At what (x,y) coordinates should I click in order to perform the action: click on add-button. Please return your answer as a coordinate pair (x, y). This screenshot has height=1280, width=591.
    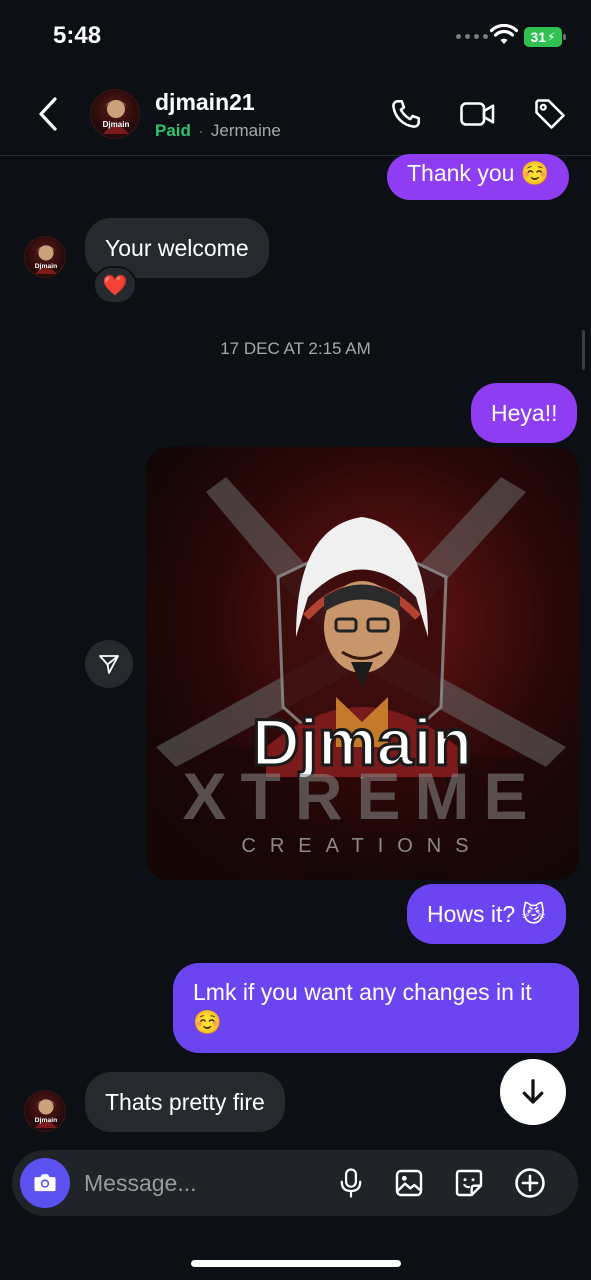
    Looking at the image, I should click on (530, 1183).